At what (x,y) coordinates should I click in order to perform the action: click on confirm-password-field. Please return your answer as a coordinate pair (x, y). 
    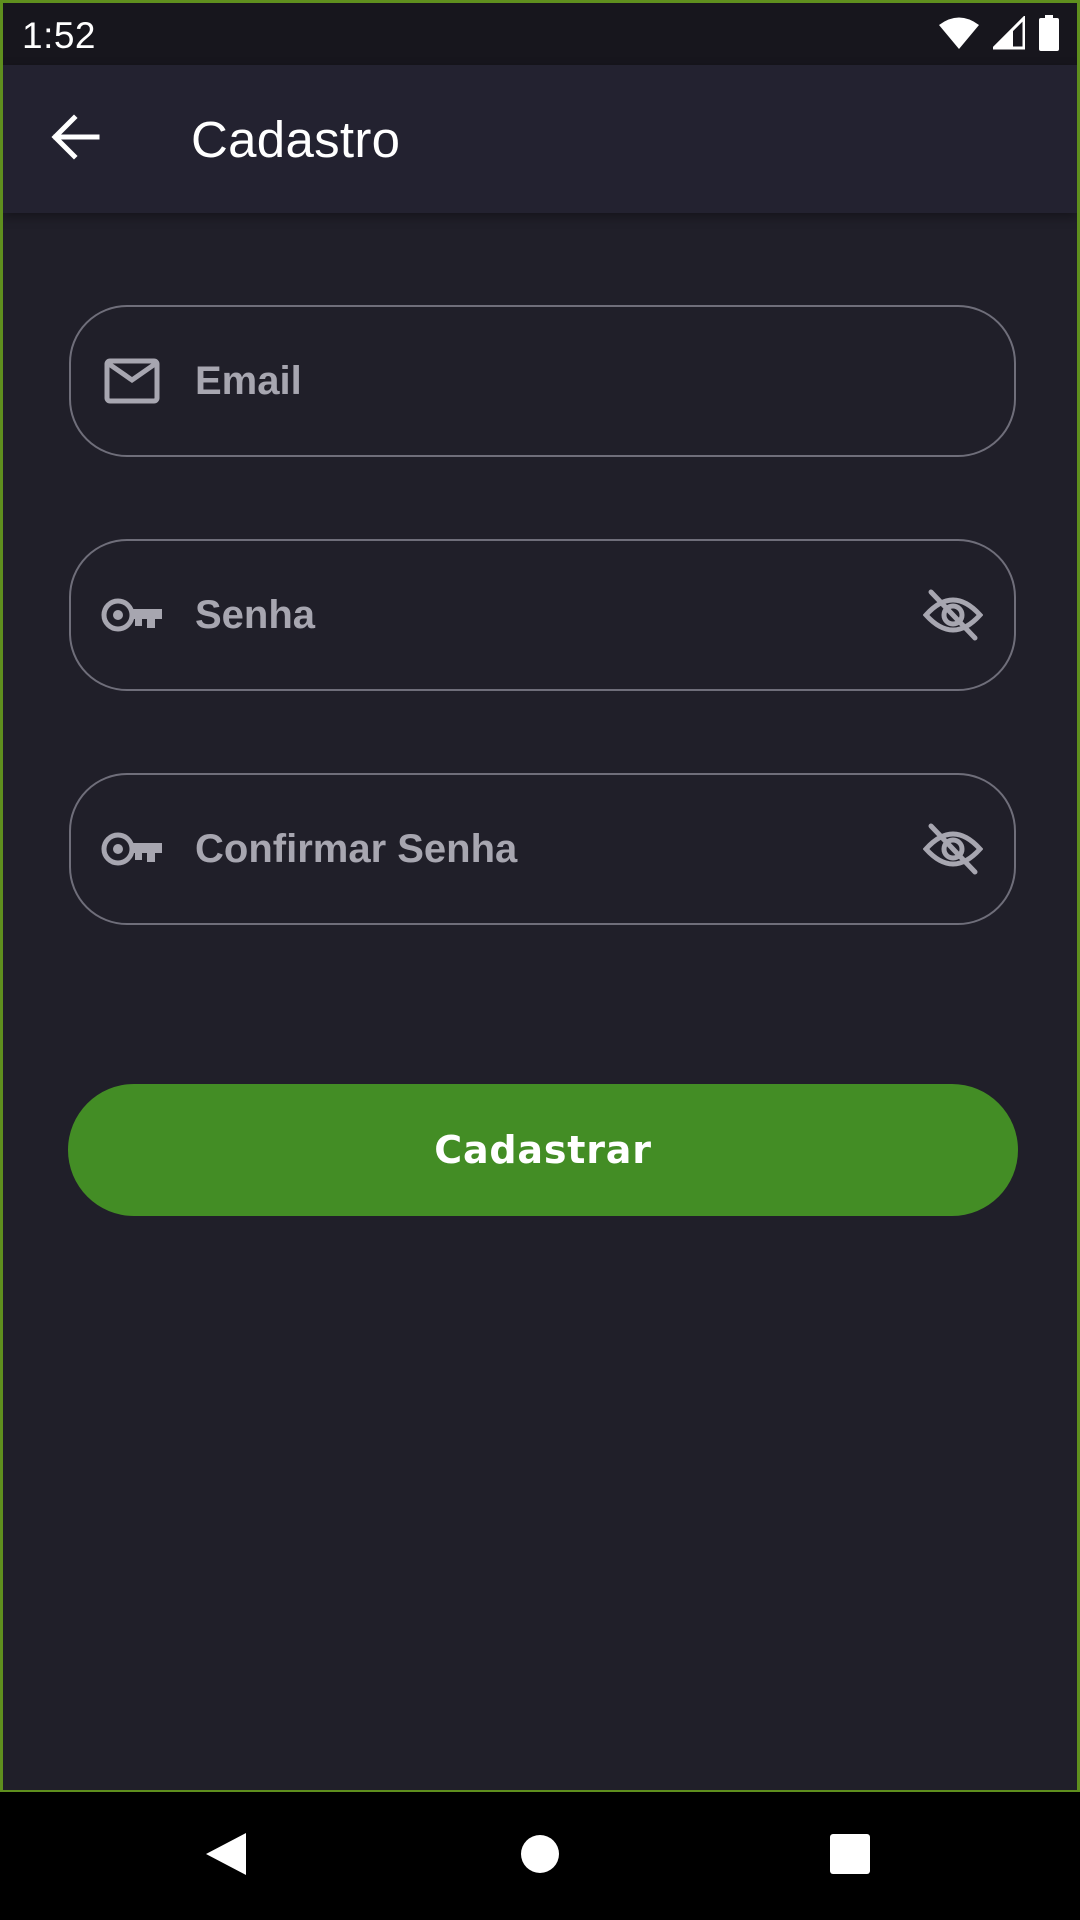
    Looking at the image, I should click on (542, 849).